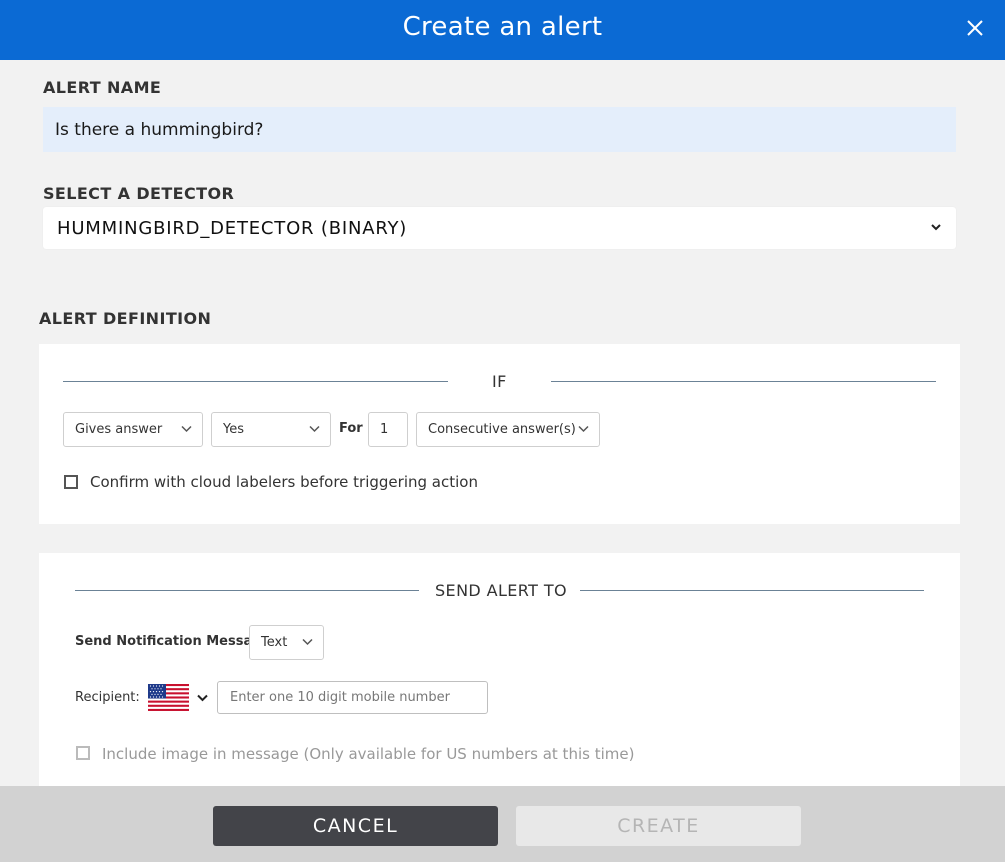 This screenshot has height=862, width=1005. I want to click on if-heading: IF, so click(499, 381).